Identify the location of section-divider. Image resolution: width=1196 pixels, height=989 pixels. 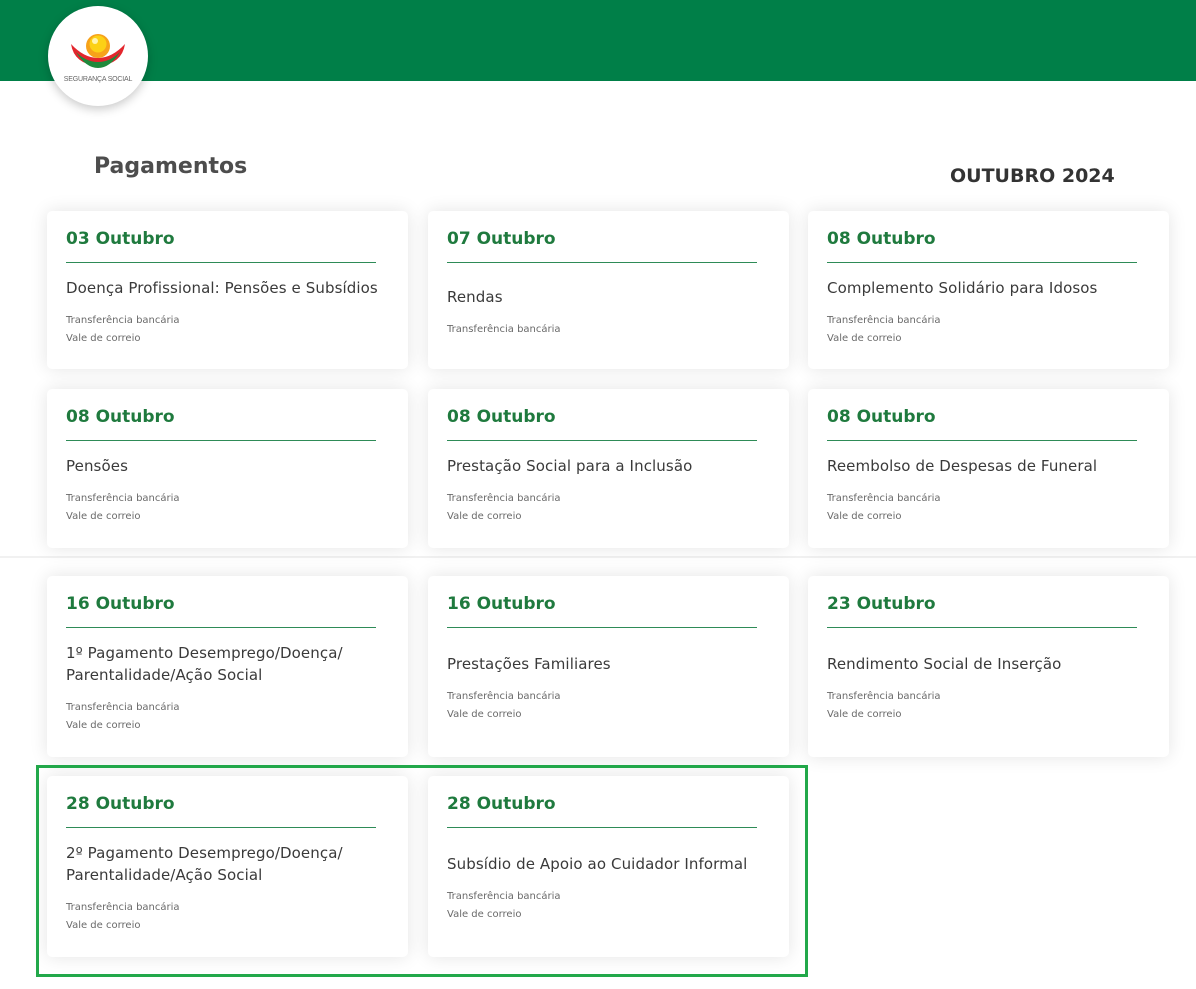
(598, 557).